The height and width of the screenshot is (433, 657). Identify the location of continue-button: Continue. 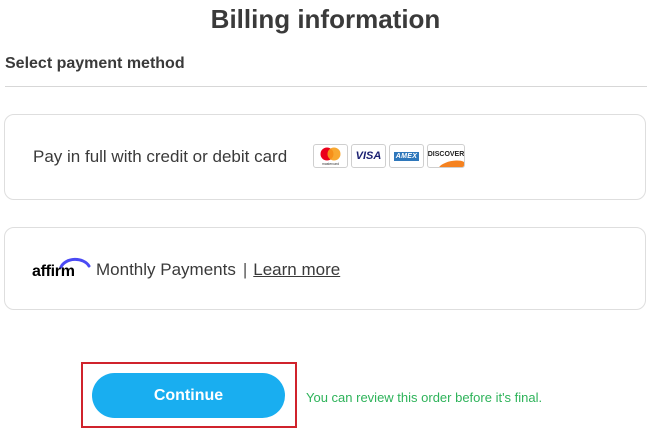
(188, 395).